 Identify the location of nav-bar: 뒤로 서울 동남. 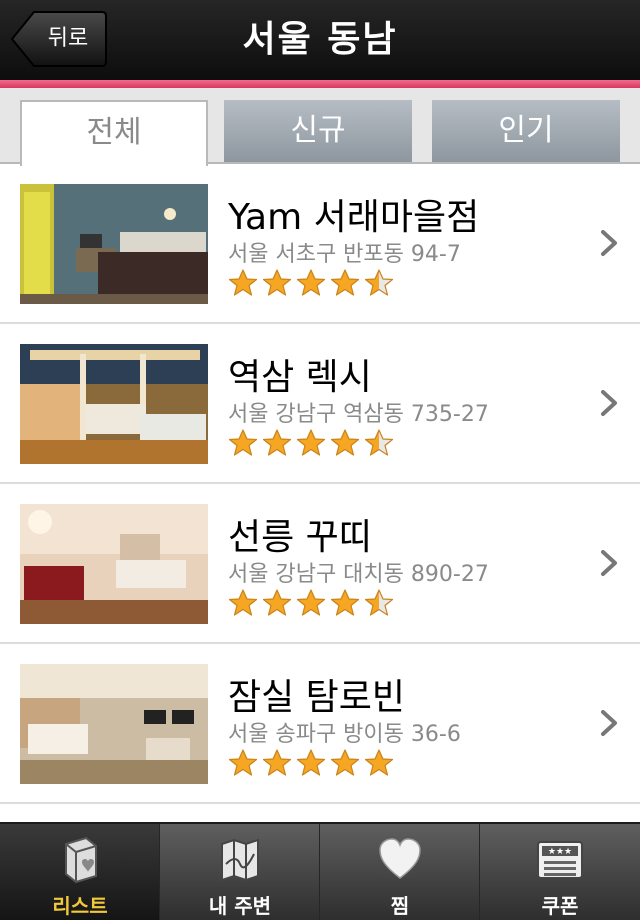
(320, 40).